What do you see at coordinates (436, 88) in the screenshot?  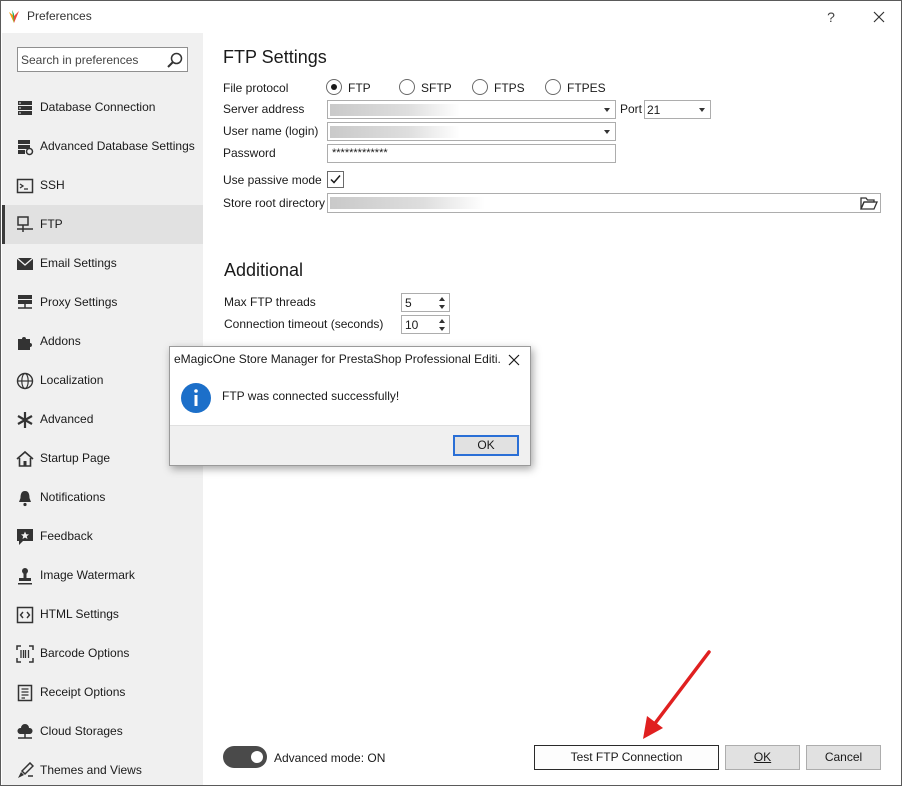 I see `radio-sftp-label: SFTP` at bounding box center [436, 88].